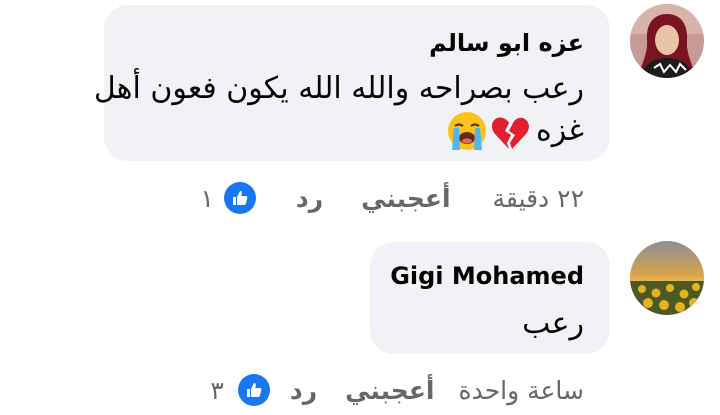 This screenshot has height=415, width=720. Describe the element at coordinates (487, 276) in the screenshot. I see `comment-author: Gigi Mohamed` at that location.